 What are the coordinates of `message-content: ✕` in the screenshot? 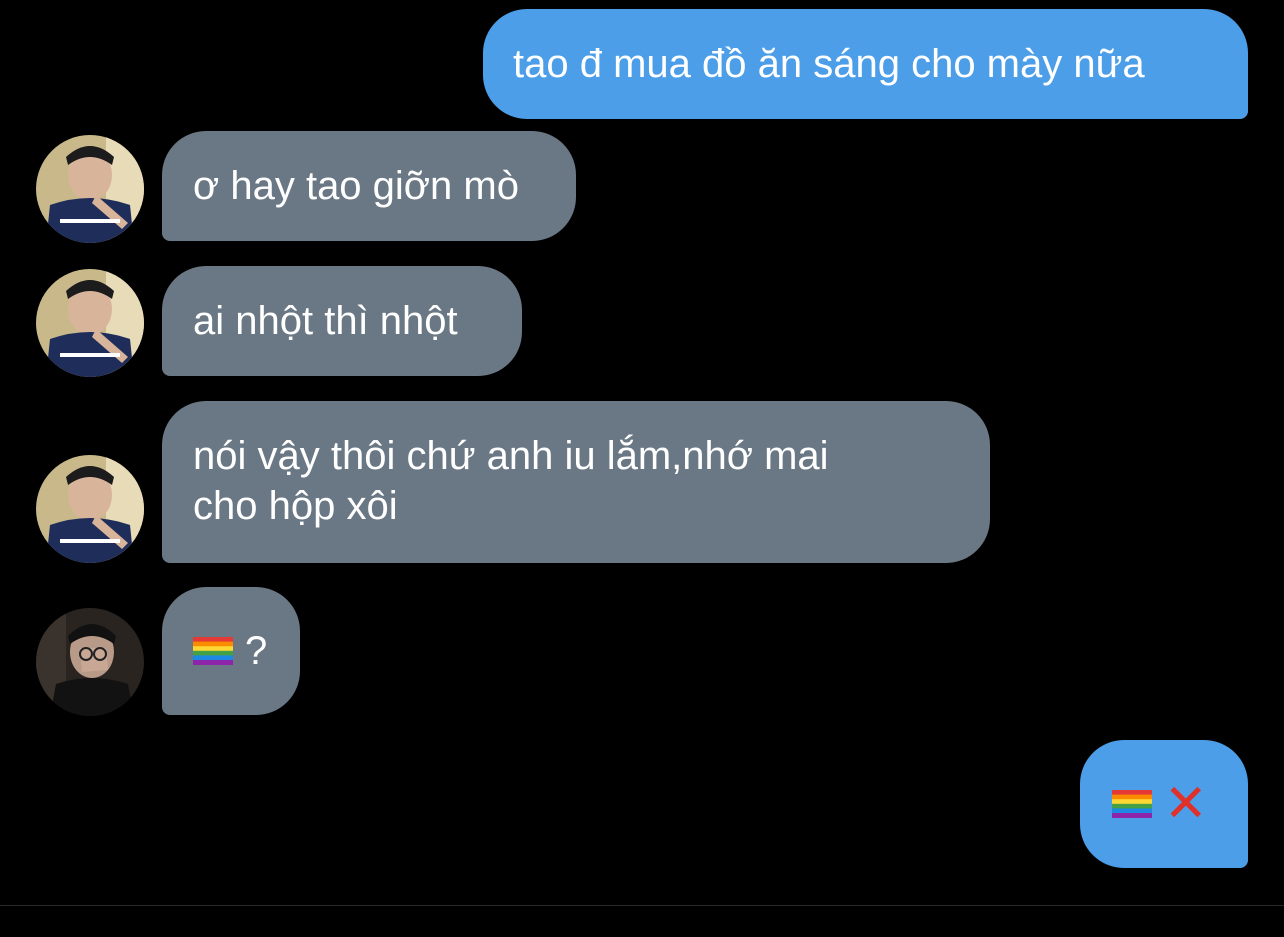 It's located at (1164, 804).